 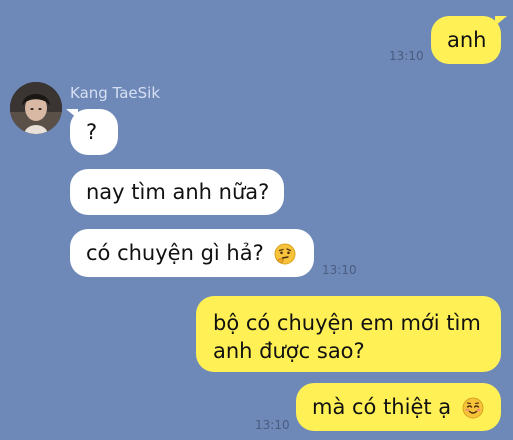 What do you see at coordinates (115, 93) in the screenshot?
I see `sender-name: Kang TaeSik` at bounding box center [115, 93].